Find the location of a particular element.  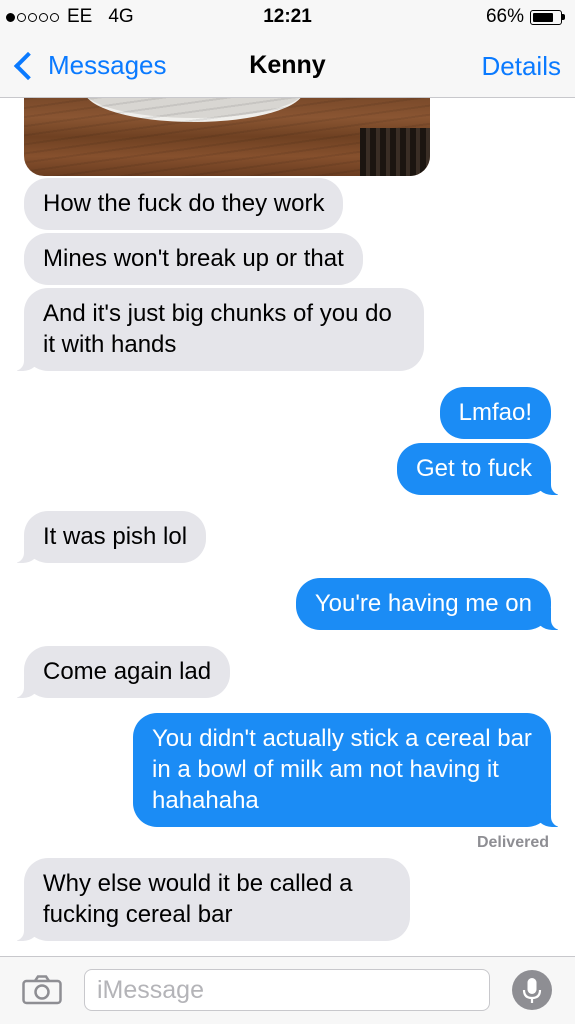

battery-status: 66% is located at coordinates (525, 17).